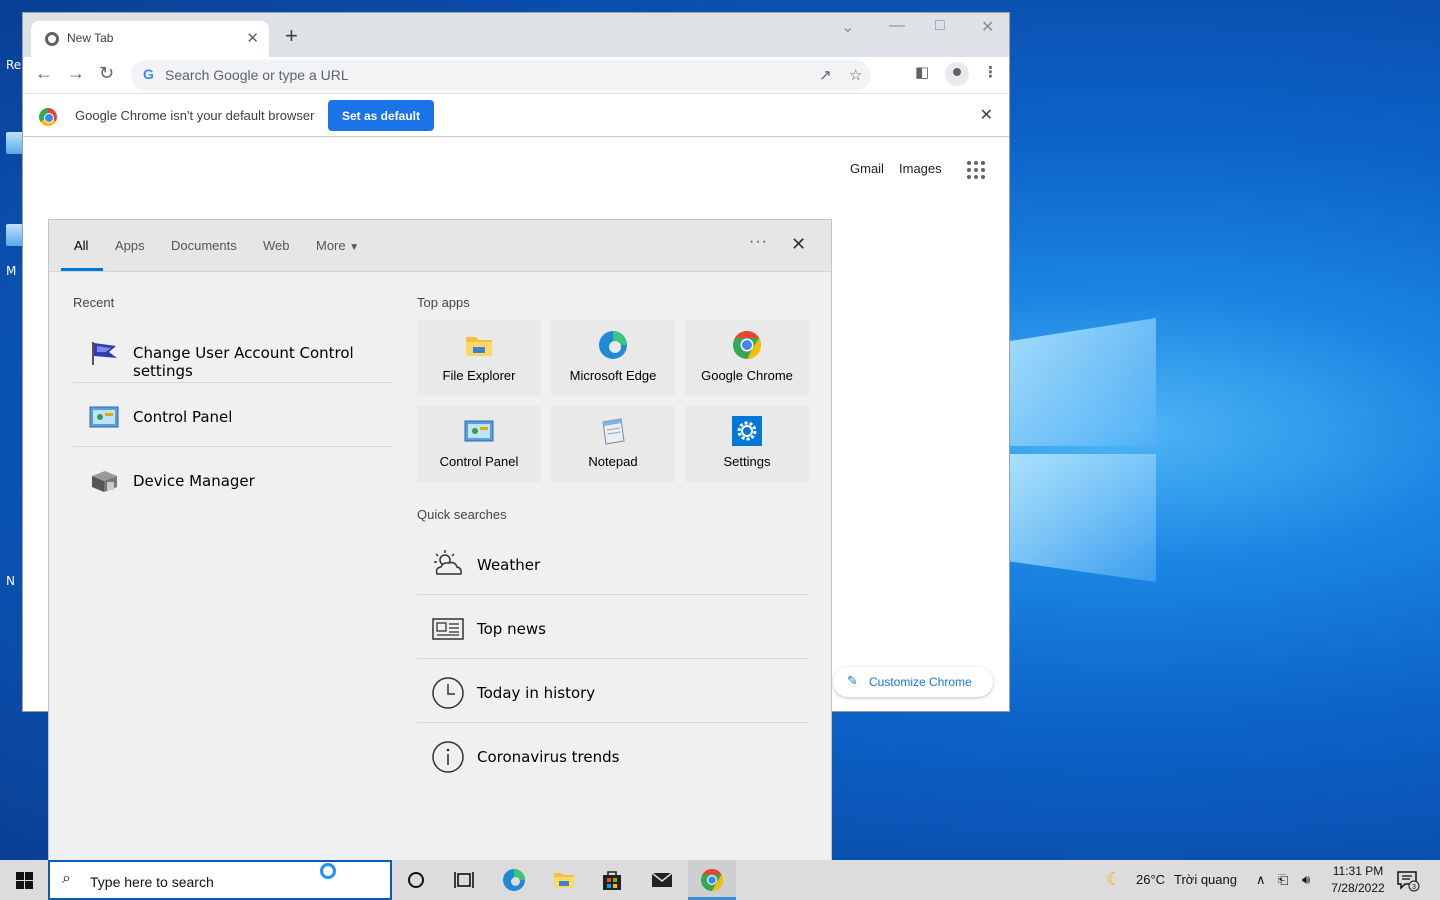 This screenshot has height=900, width=1440. I want to click on clock-date: 7/28/2022, so click(1358, 888).